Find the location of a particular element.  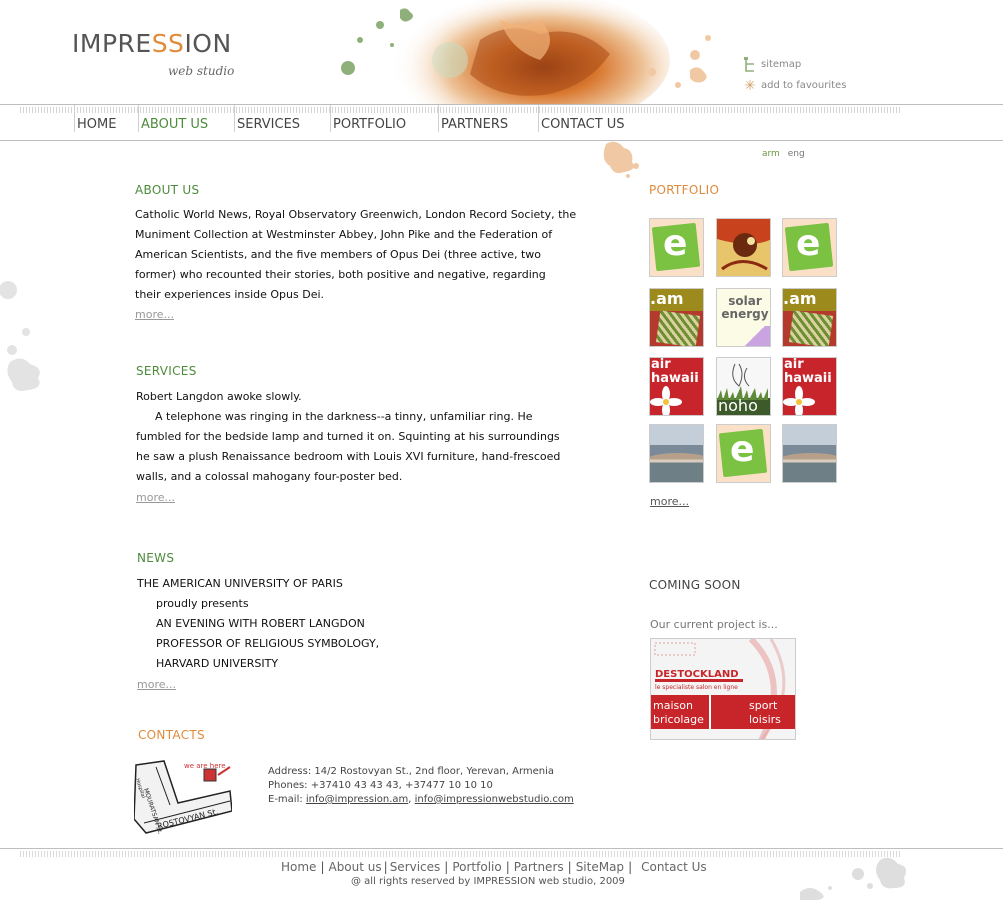

portfolio-thumb-3: e is located at coordinates (809, 247).